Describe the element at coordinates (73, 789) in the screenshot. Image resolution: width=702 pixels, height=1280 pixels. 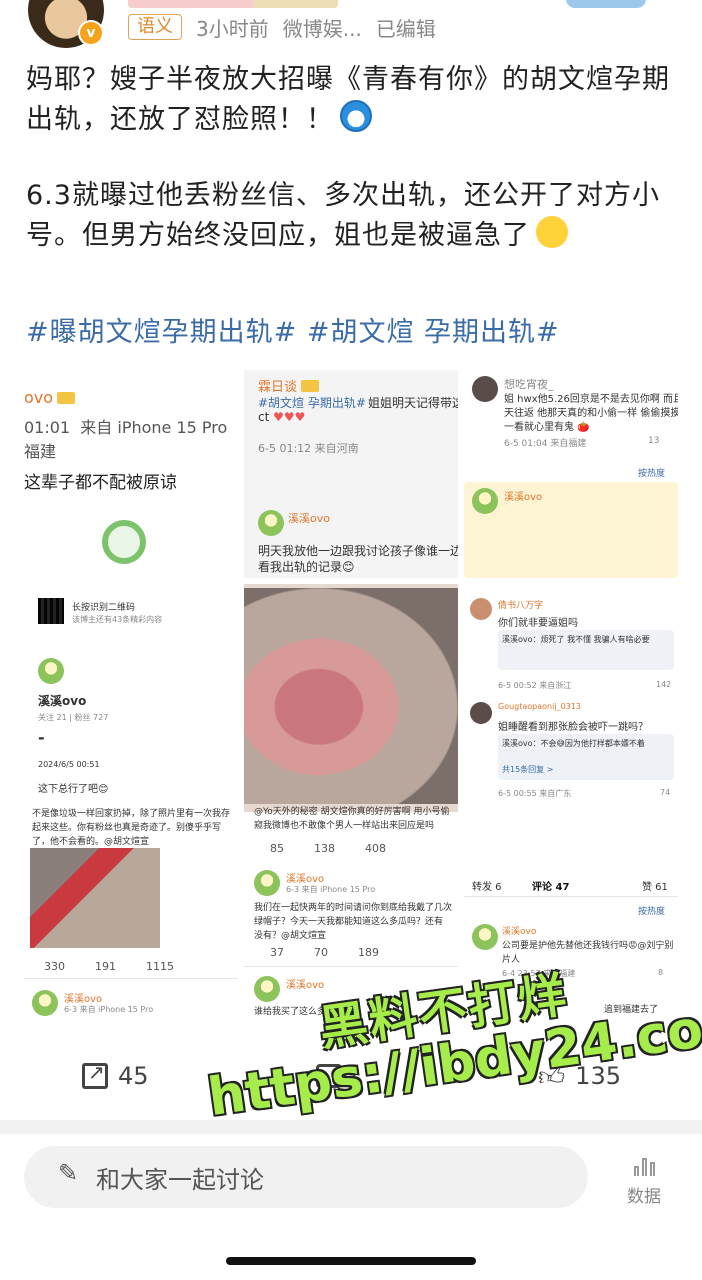
I see `image4-text: 这下总行了吧😊` at that location.